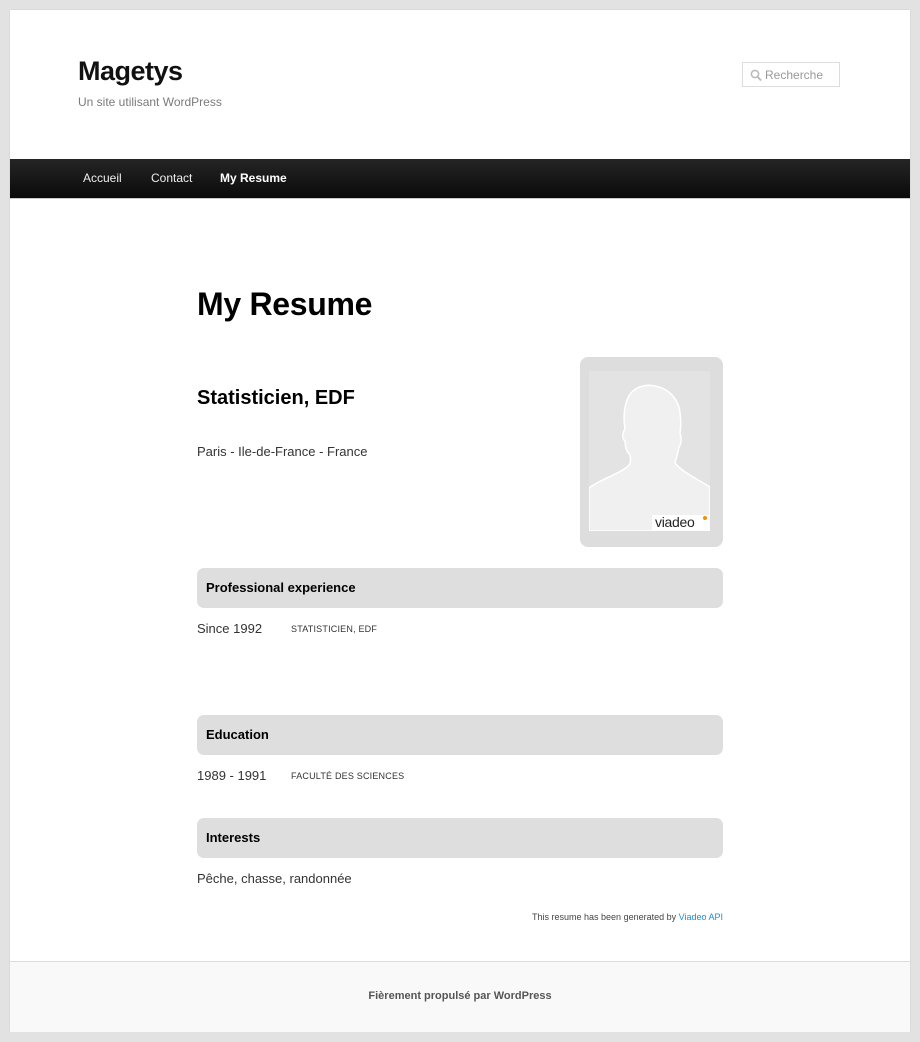 This screenshot has width=920, height=1042. Describe the element at coordinates (150, 102) in the screenshot. I see `site-description: Un site utilisant WordPress` at that location.